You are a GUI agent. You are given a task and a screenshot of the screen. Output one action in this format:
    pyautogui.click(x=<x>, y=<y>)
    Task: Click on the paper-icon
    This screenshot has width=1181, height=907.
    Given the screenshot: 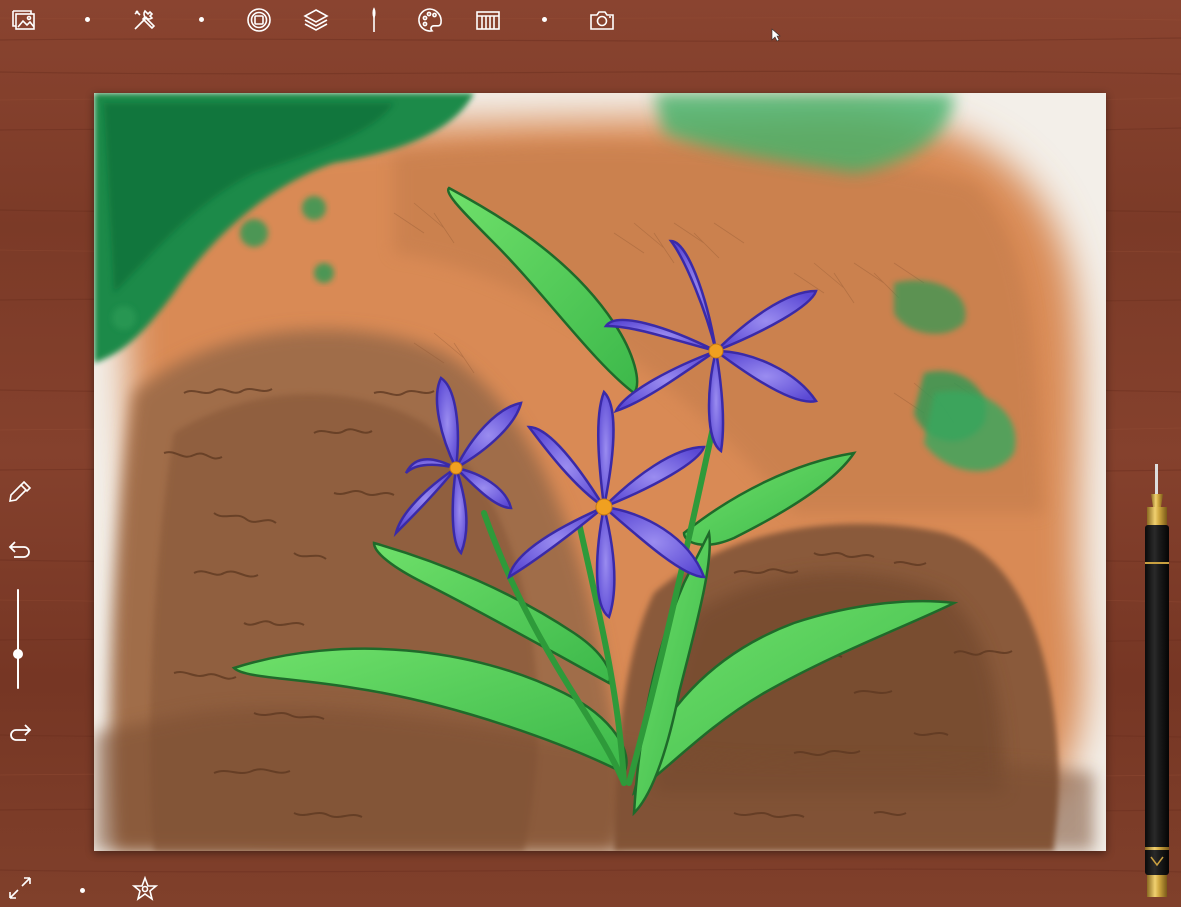 What is the action you would take?
    pyautogui.click(x=488, y=20)
    